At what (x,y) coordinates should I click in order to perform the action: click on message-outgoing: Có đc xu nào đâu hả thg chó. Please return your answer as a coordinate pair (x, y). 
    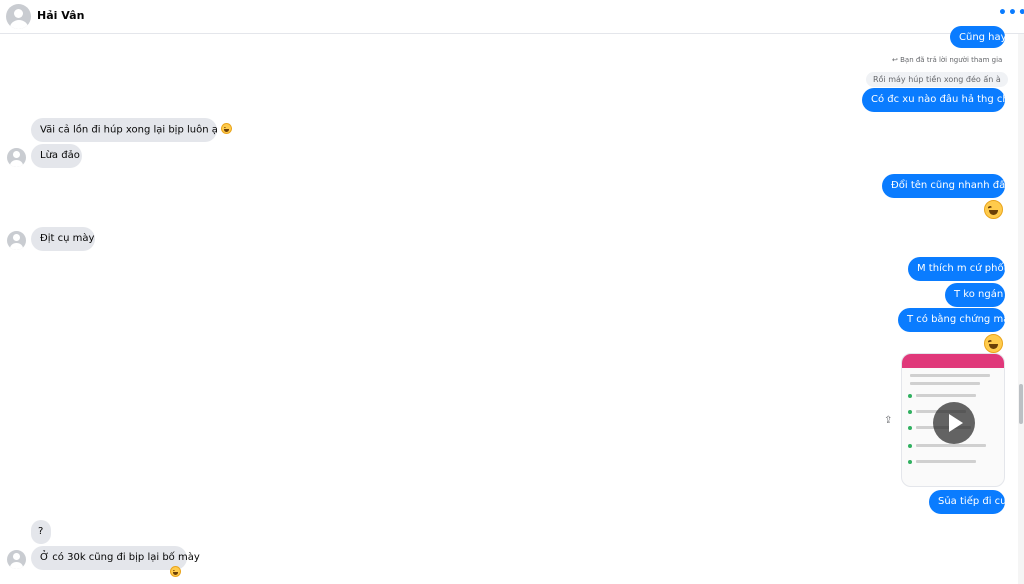
    Looking at the image, I should click on (938, 100).